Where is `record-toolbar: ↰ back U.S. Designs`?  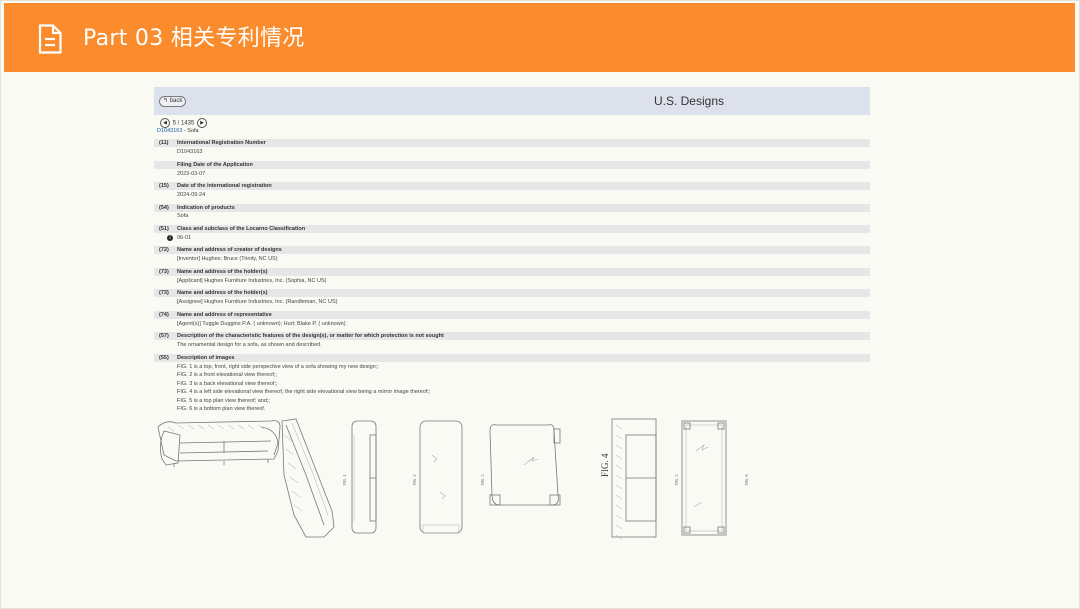
record-toolbar: ↰ back U.S. Designs is located at coordinates (512, 101).